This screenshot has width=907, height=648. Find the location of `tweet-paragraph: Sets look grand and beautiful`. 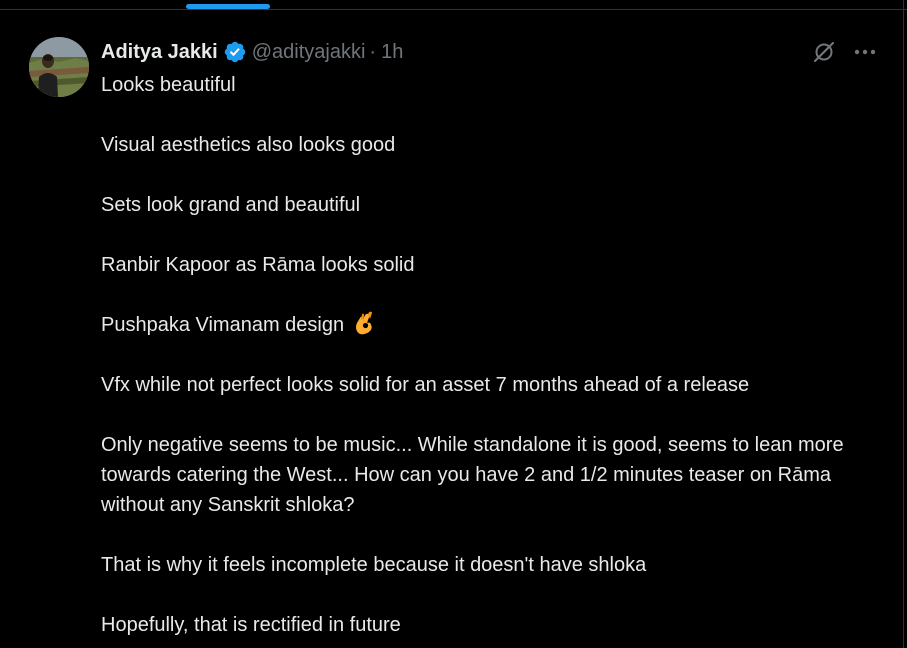

tweet-paragraph: Sets look grand and beautiful is located at coordinates (231, 205).